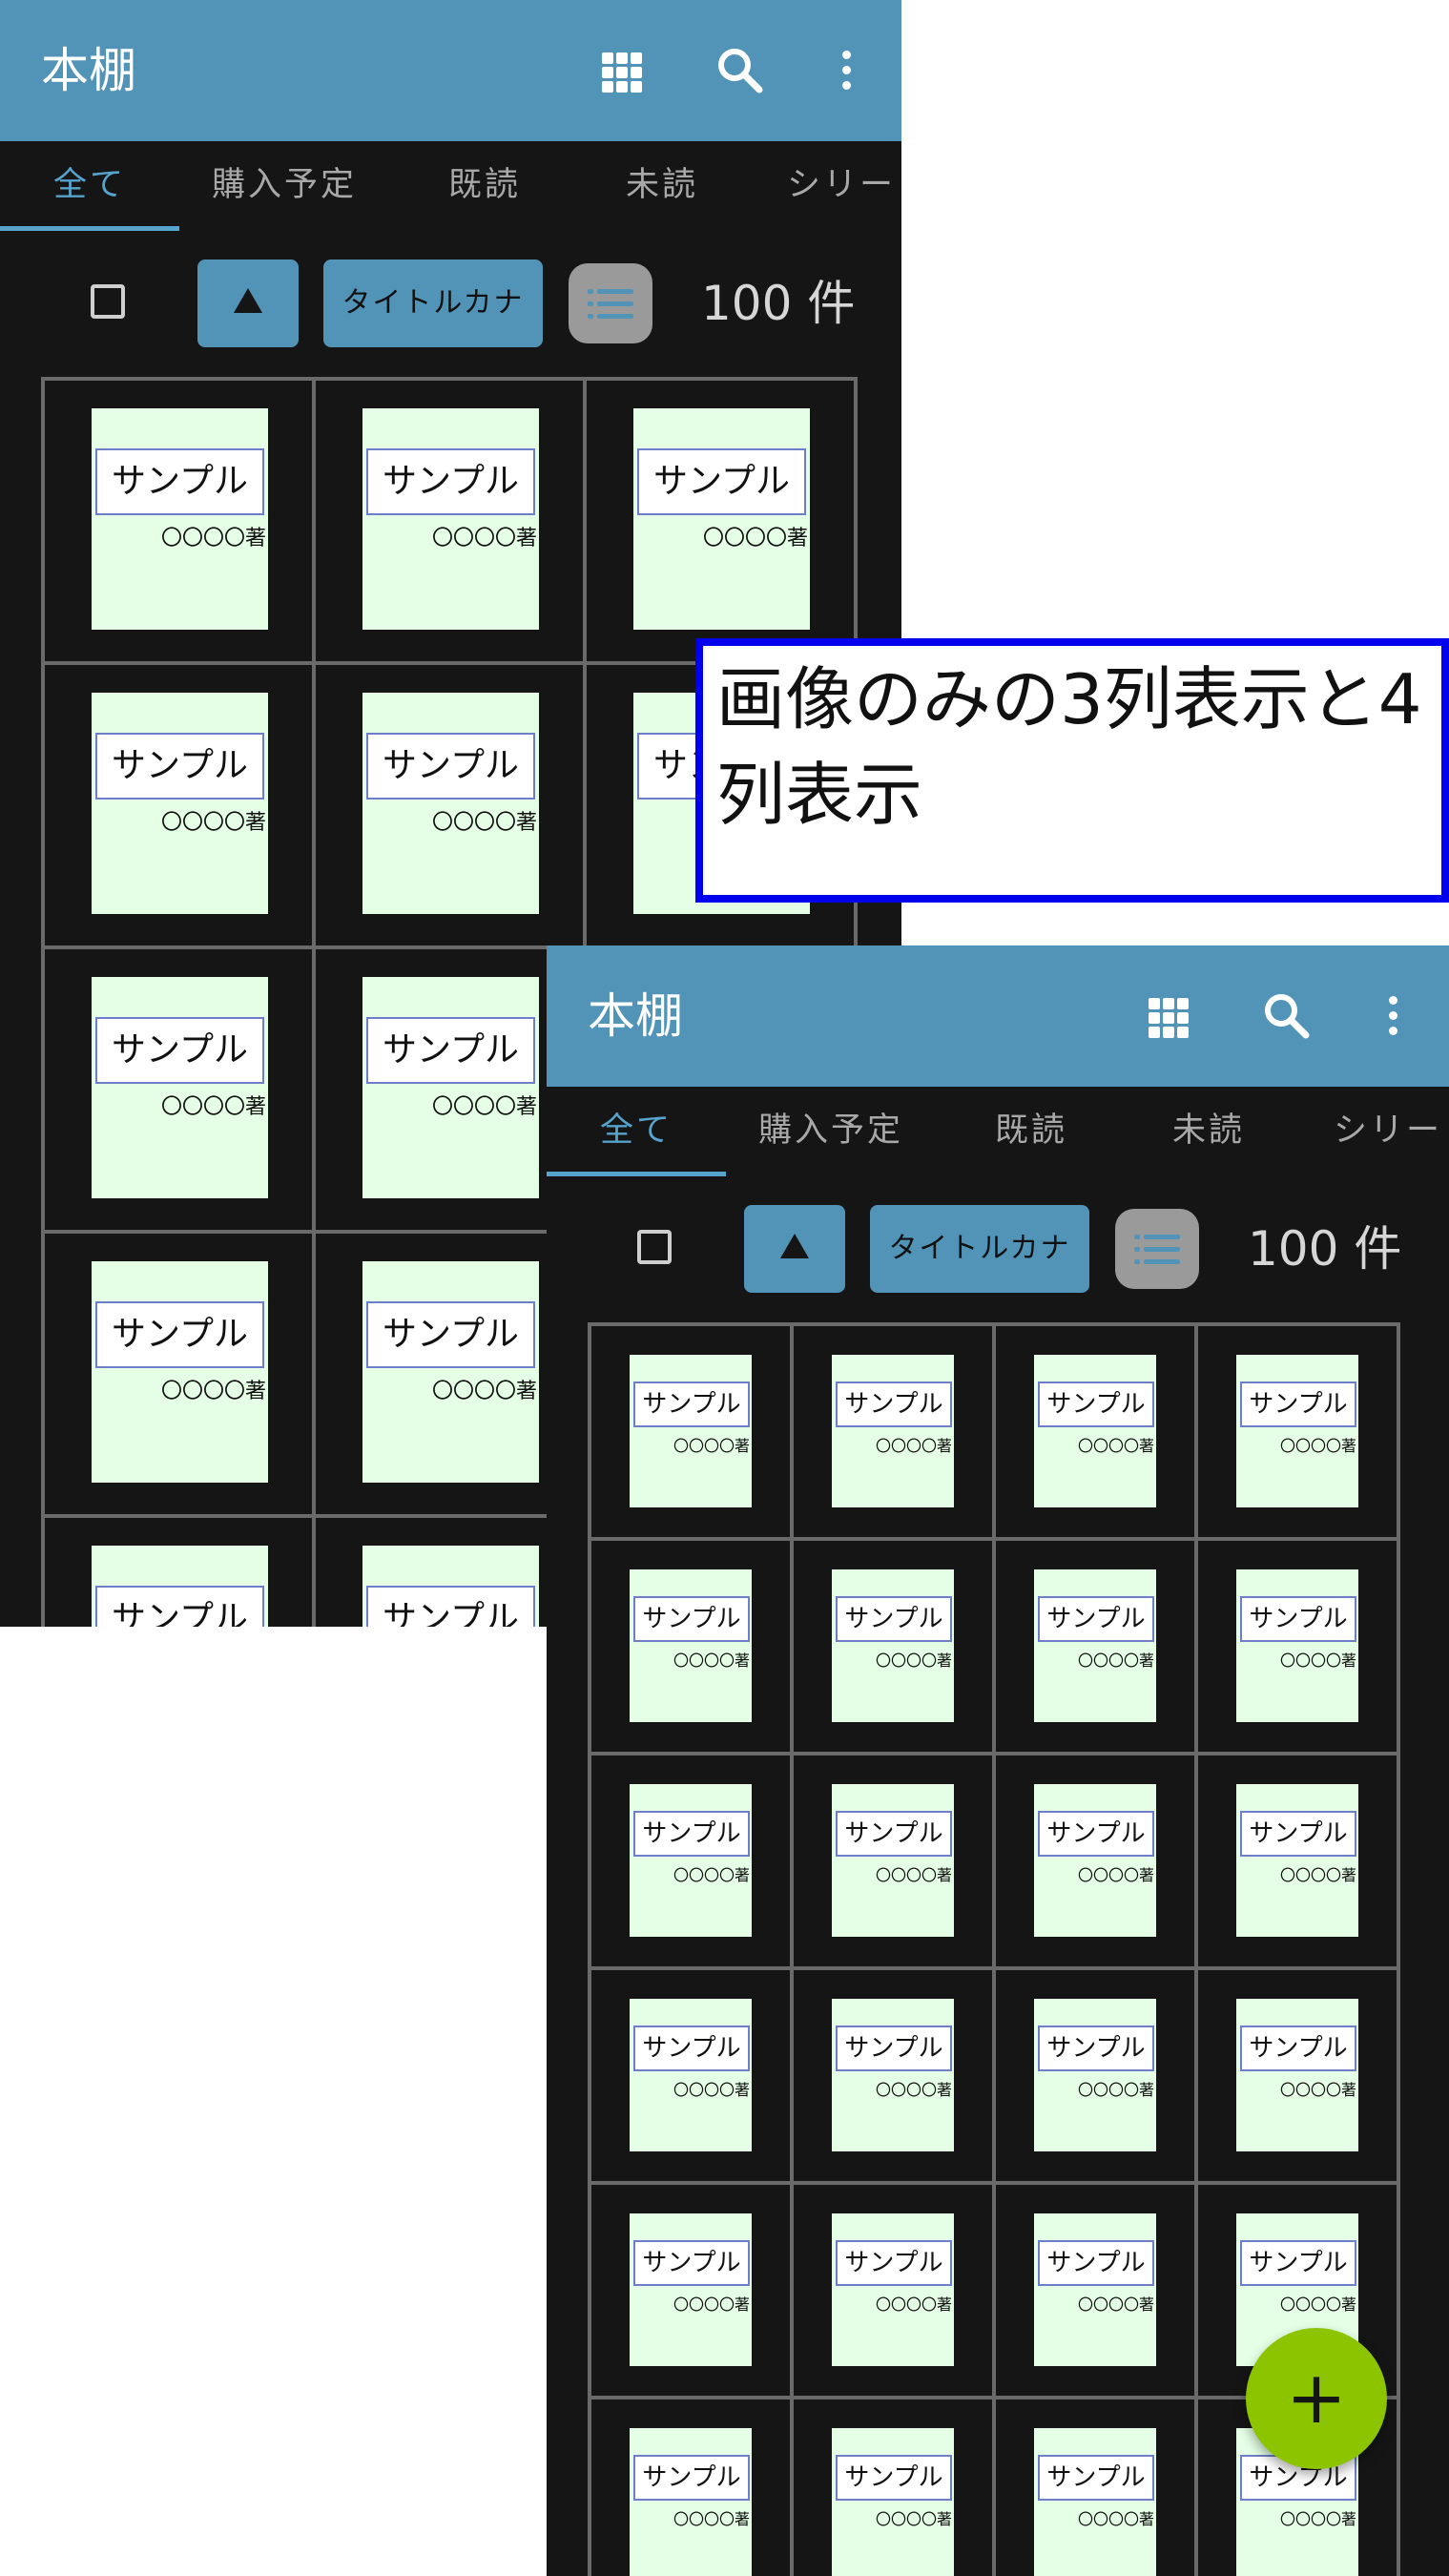  What do you see at coordinates (778, 303) in the screenshot?
I see `item-count: 100 件` at bounding box center [778, 303].